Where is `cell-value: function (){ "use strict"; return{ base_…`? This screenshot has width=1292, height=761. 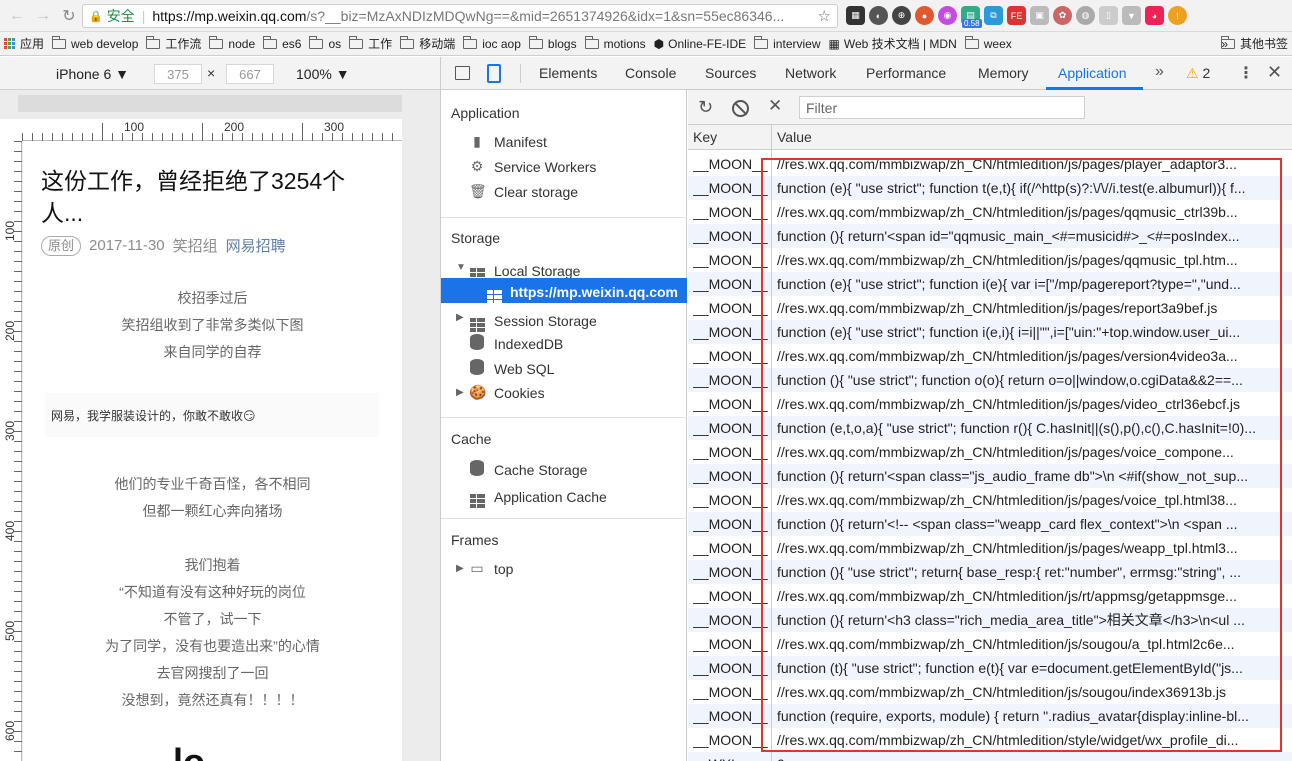 cell-value: function (){ "use strict"; return{ base_… is located at coordinates (1032, 572).